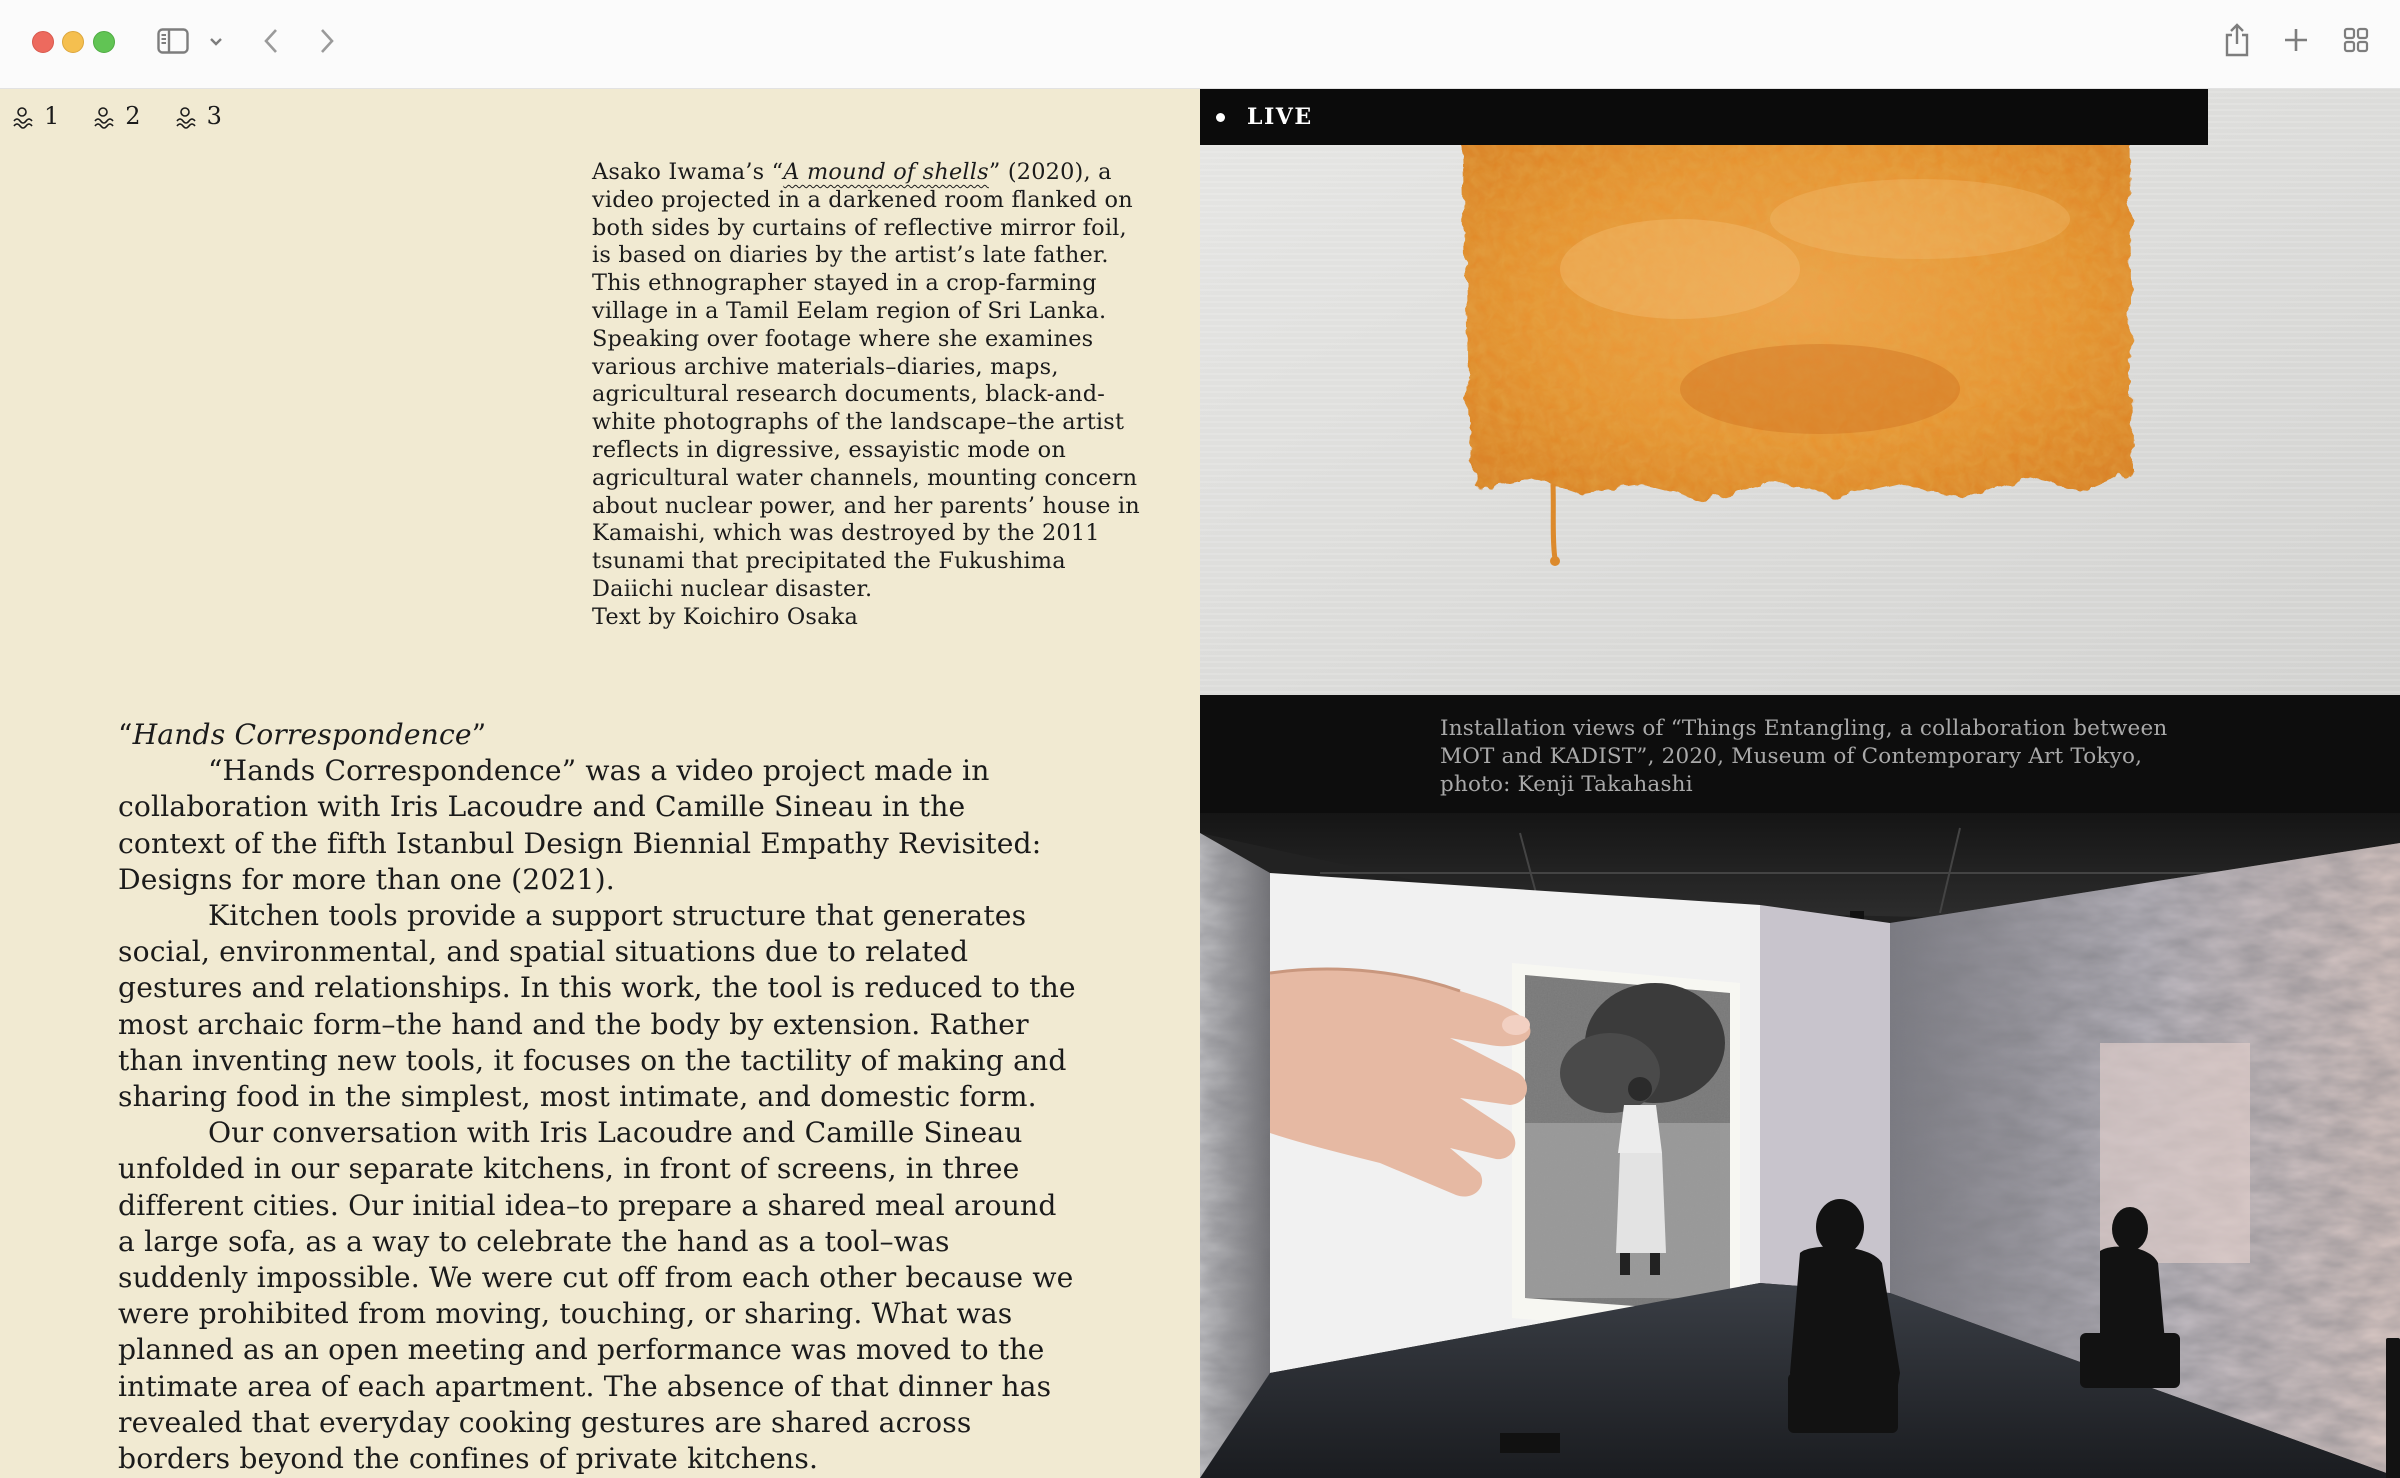  Describe the element at coordinates (271, 41) in the screenshot. I see `back-icon` at that location.